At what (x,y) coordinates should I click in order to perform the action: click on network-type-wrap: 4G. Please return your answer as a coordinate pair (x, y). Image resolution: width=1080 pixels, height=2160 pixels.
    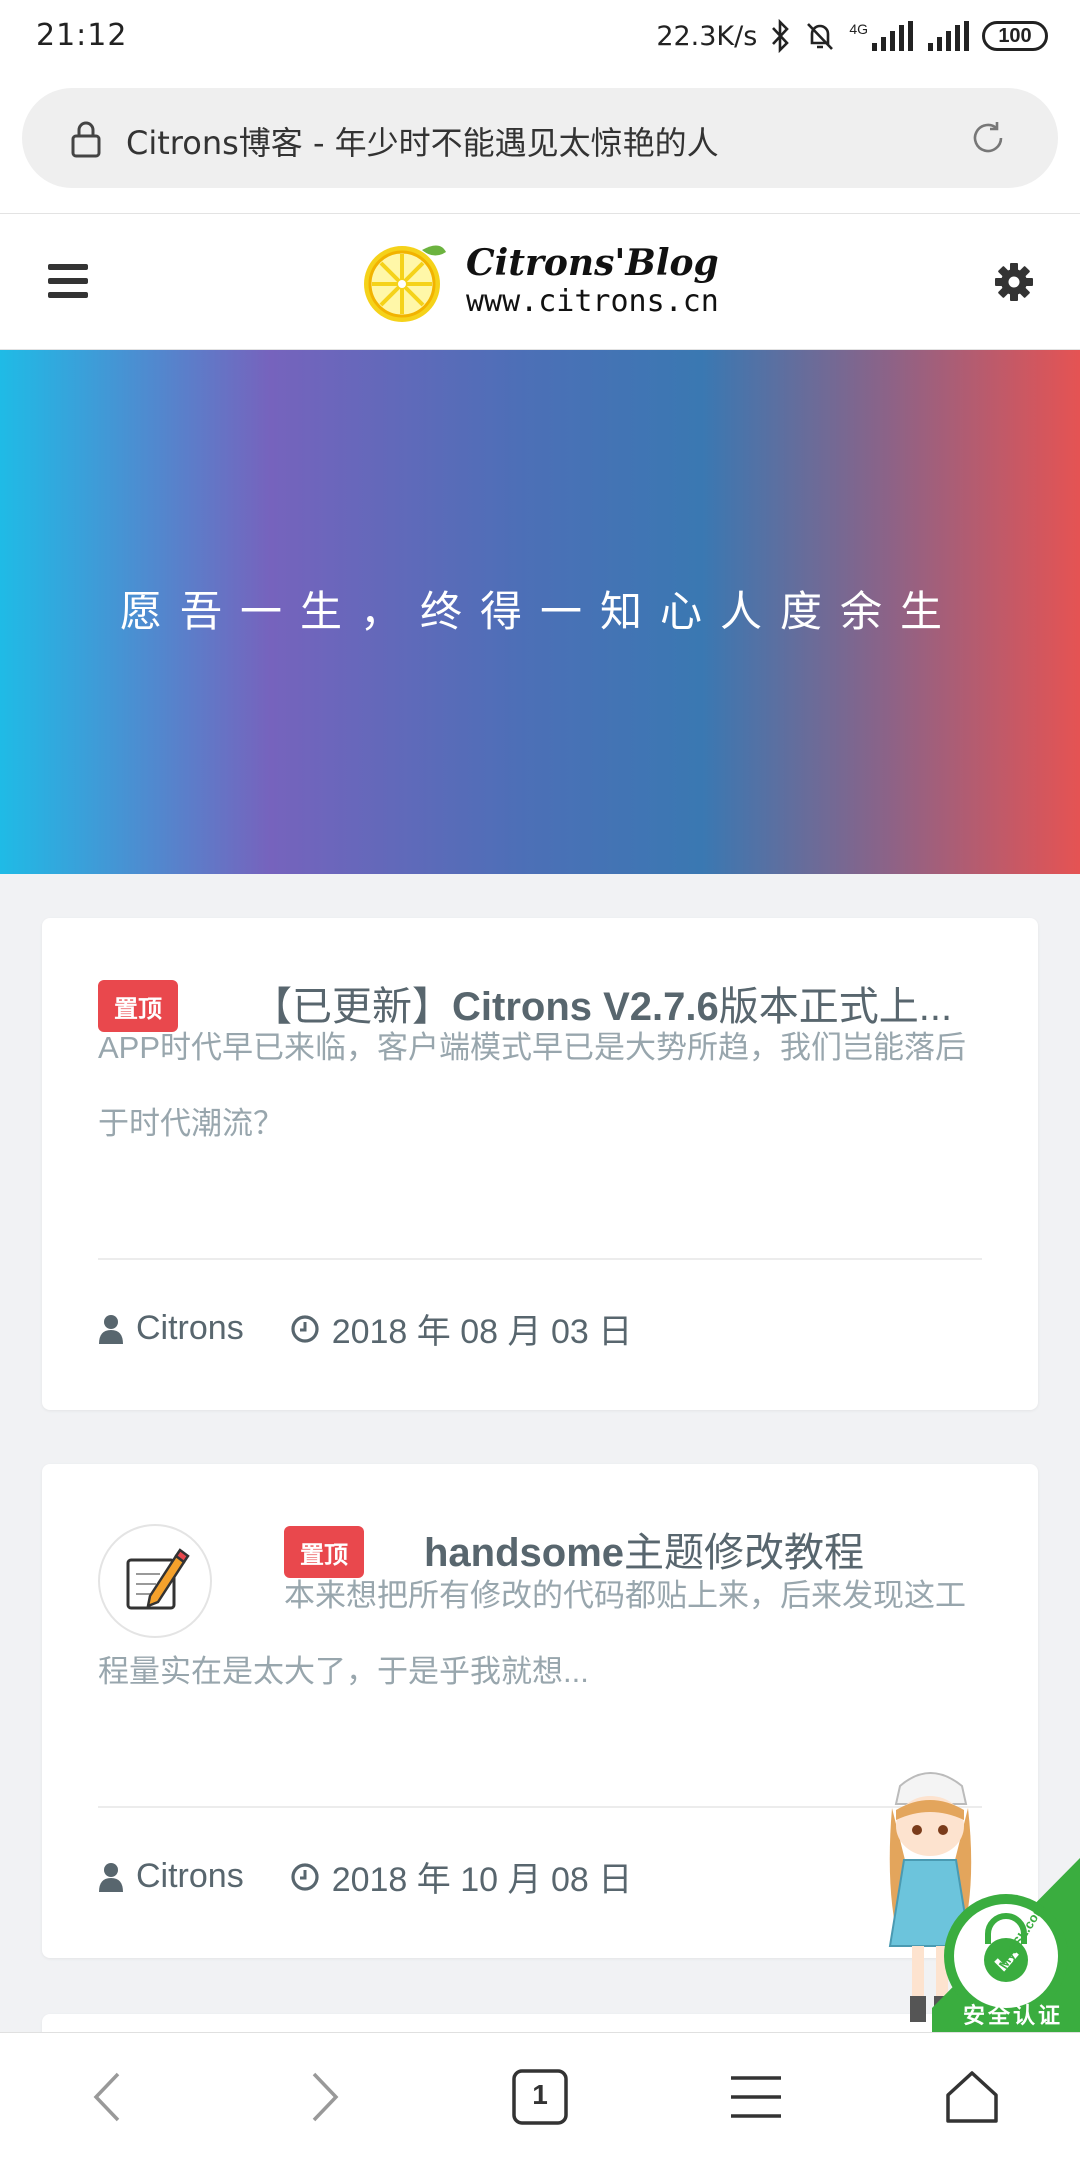
    Looking at the image, I should click on (881, 36).